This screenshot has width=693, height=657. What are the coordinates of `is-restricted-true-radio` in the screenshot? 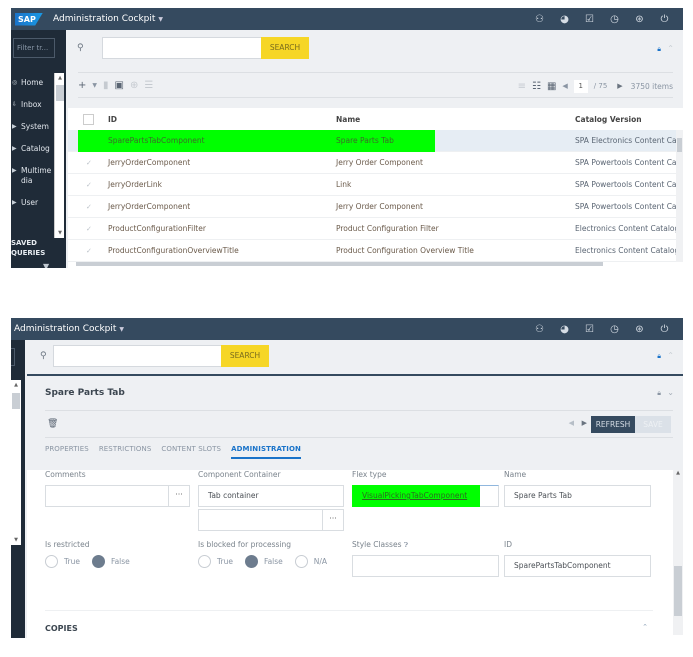 It's located at (51, 561).